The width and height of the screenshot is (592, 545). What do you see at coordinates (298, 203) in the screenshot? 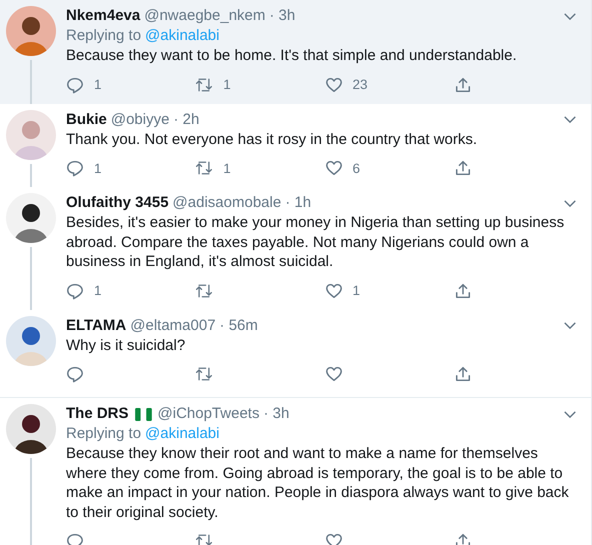
I see `timestamp: · 1h` at bounding box center [298, 203].